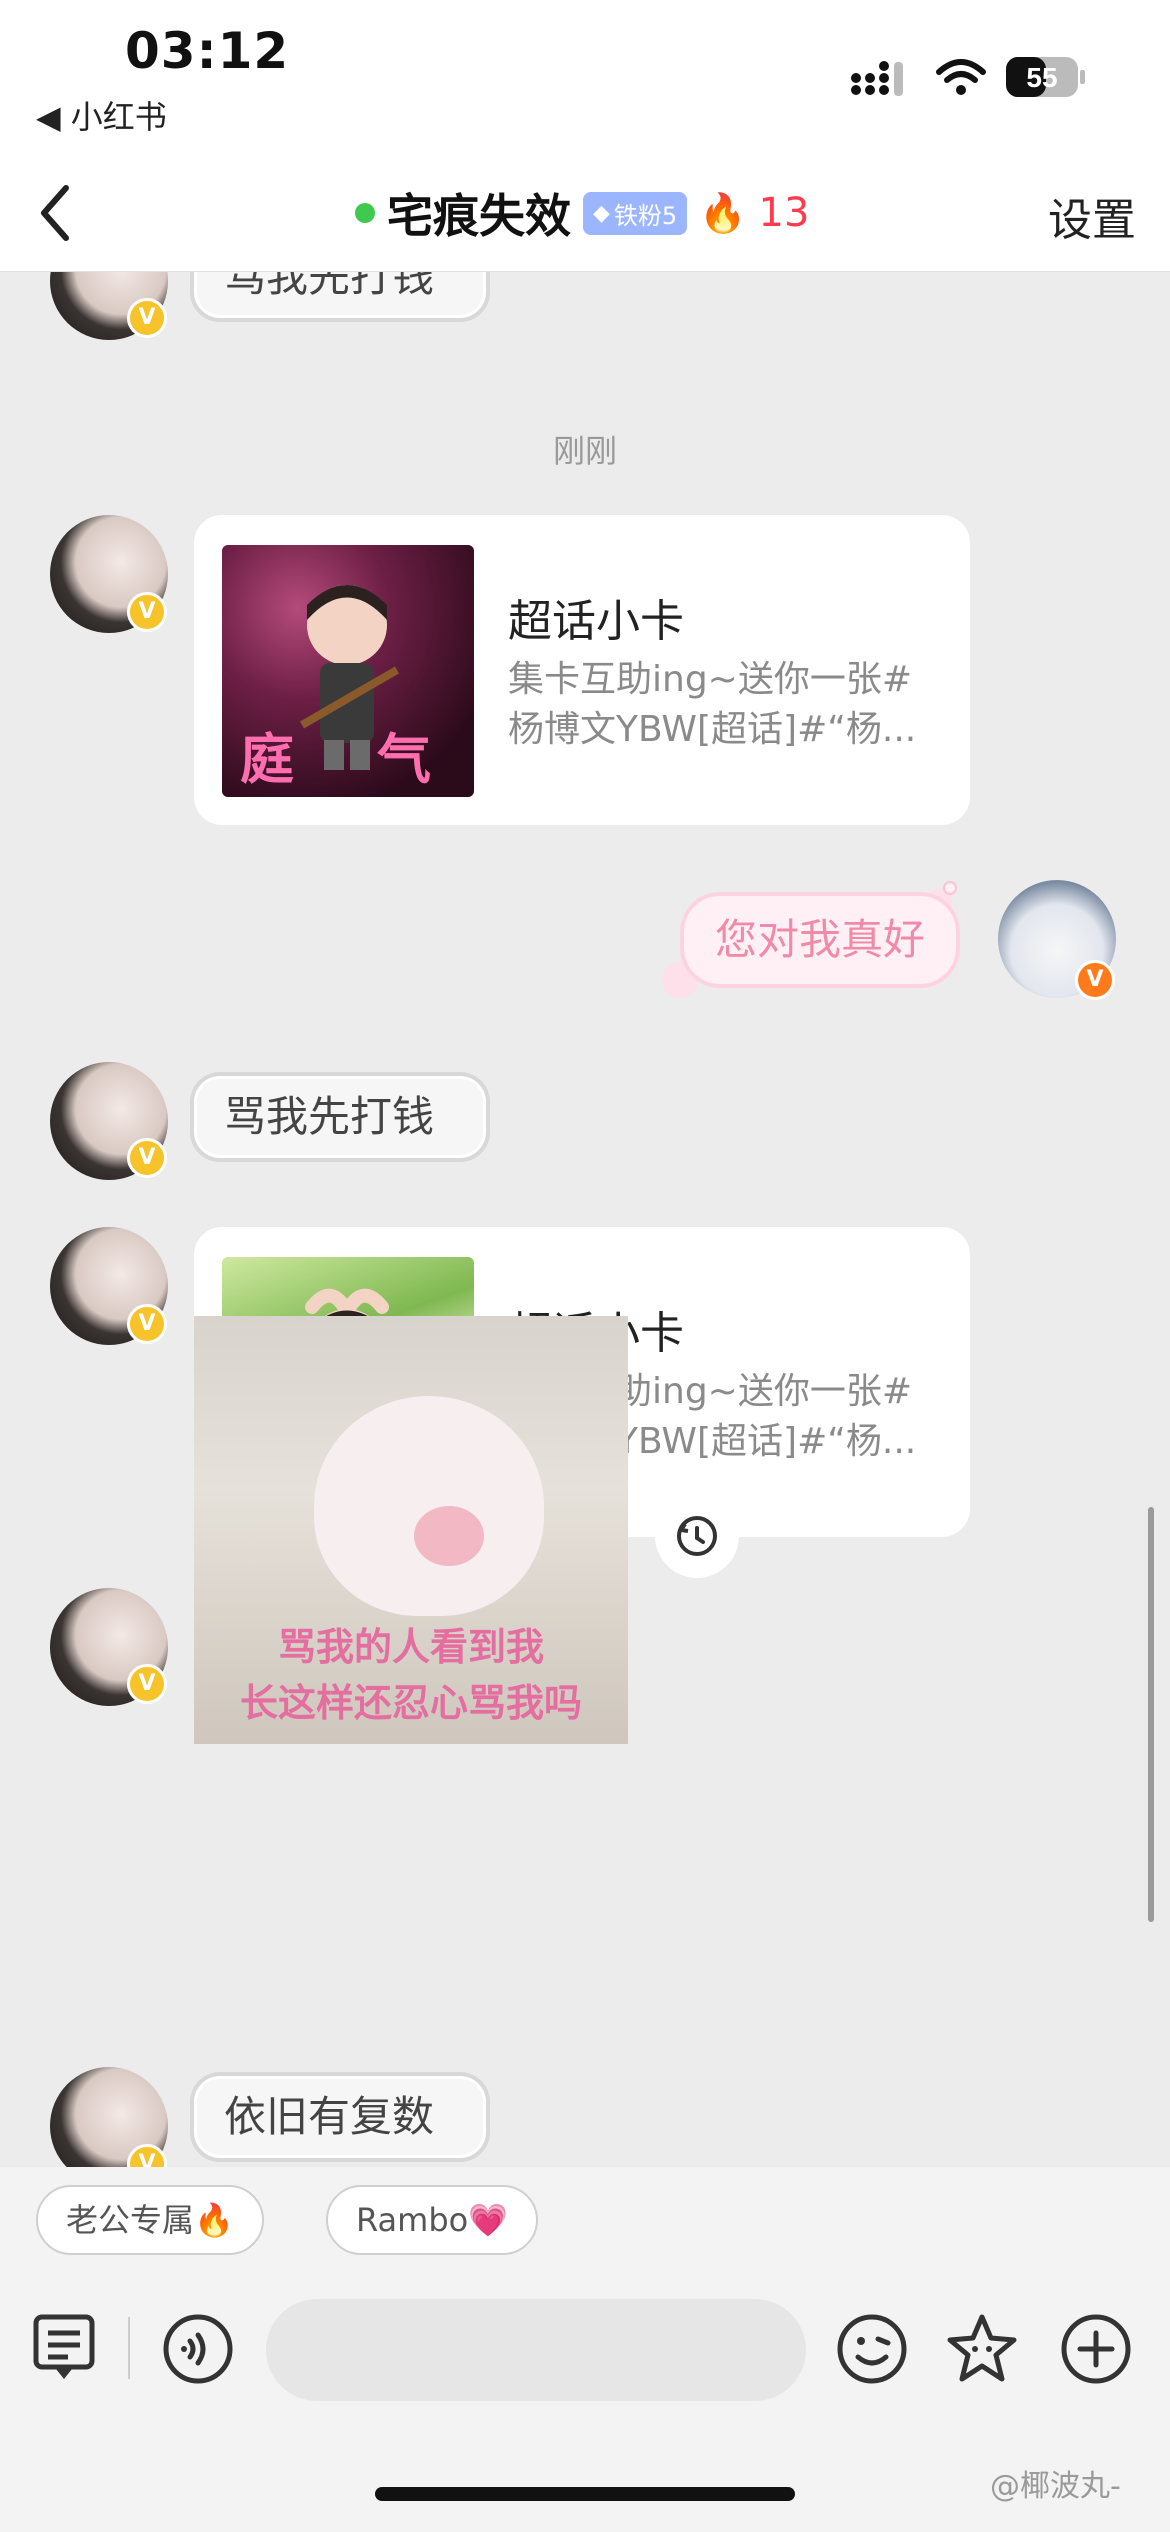 The width and height of the screenshot is (1170, 2532). I want to click on card-thumb-text: 气, so click(404, 759).